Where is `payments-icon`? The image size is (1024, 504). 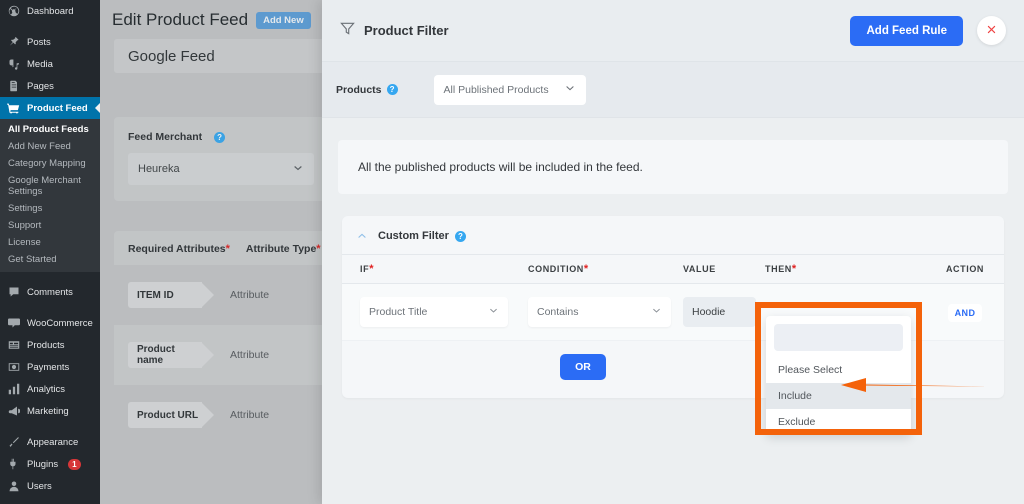
payments-icon is located at coordinates (13, 367).